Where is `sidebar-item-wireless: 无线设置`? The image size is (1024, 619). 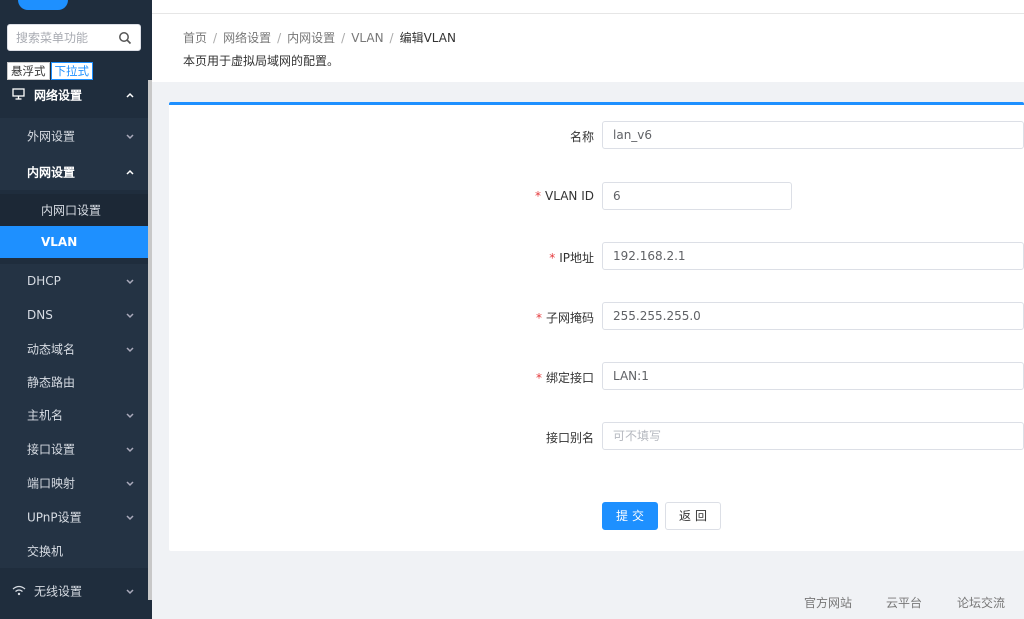
sidebar-item-wireless: 无线设置 is located at coordinates (75, 591).